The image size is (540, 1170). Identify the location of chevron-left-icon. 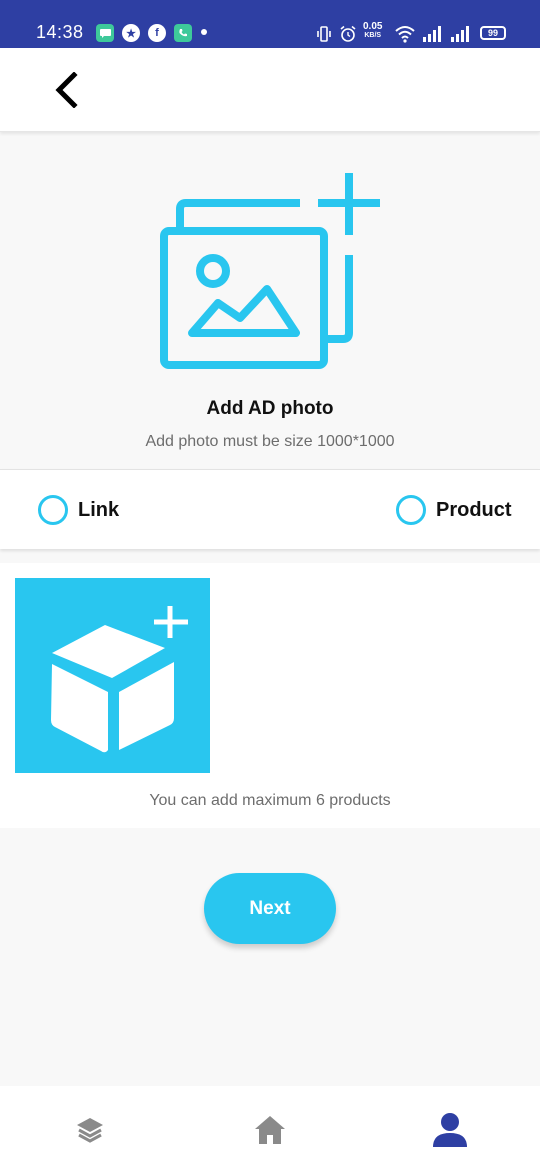
(66, 90).